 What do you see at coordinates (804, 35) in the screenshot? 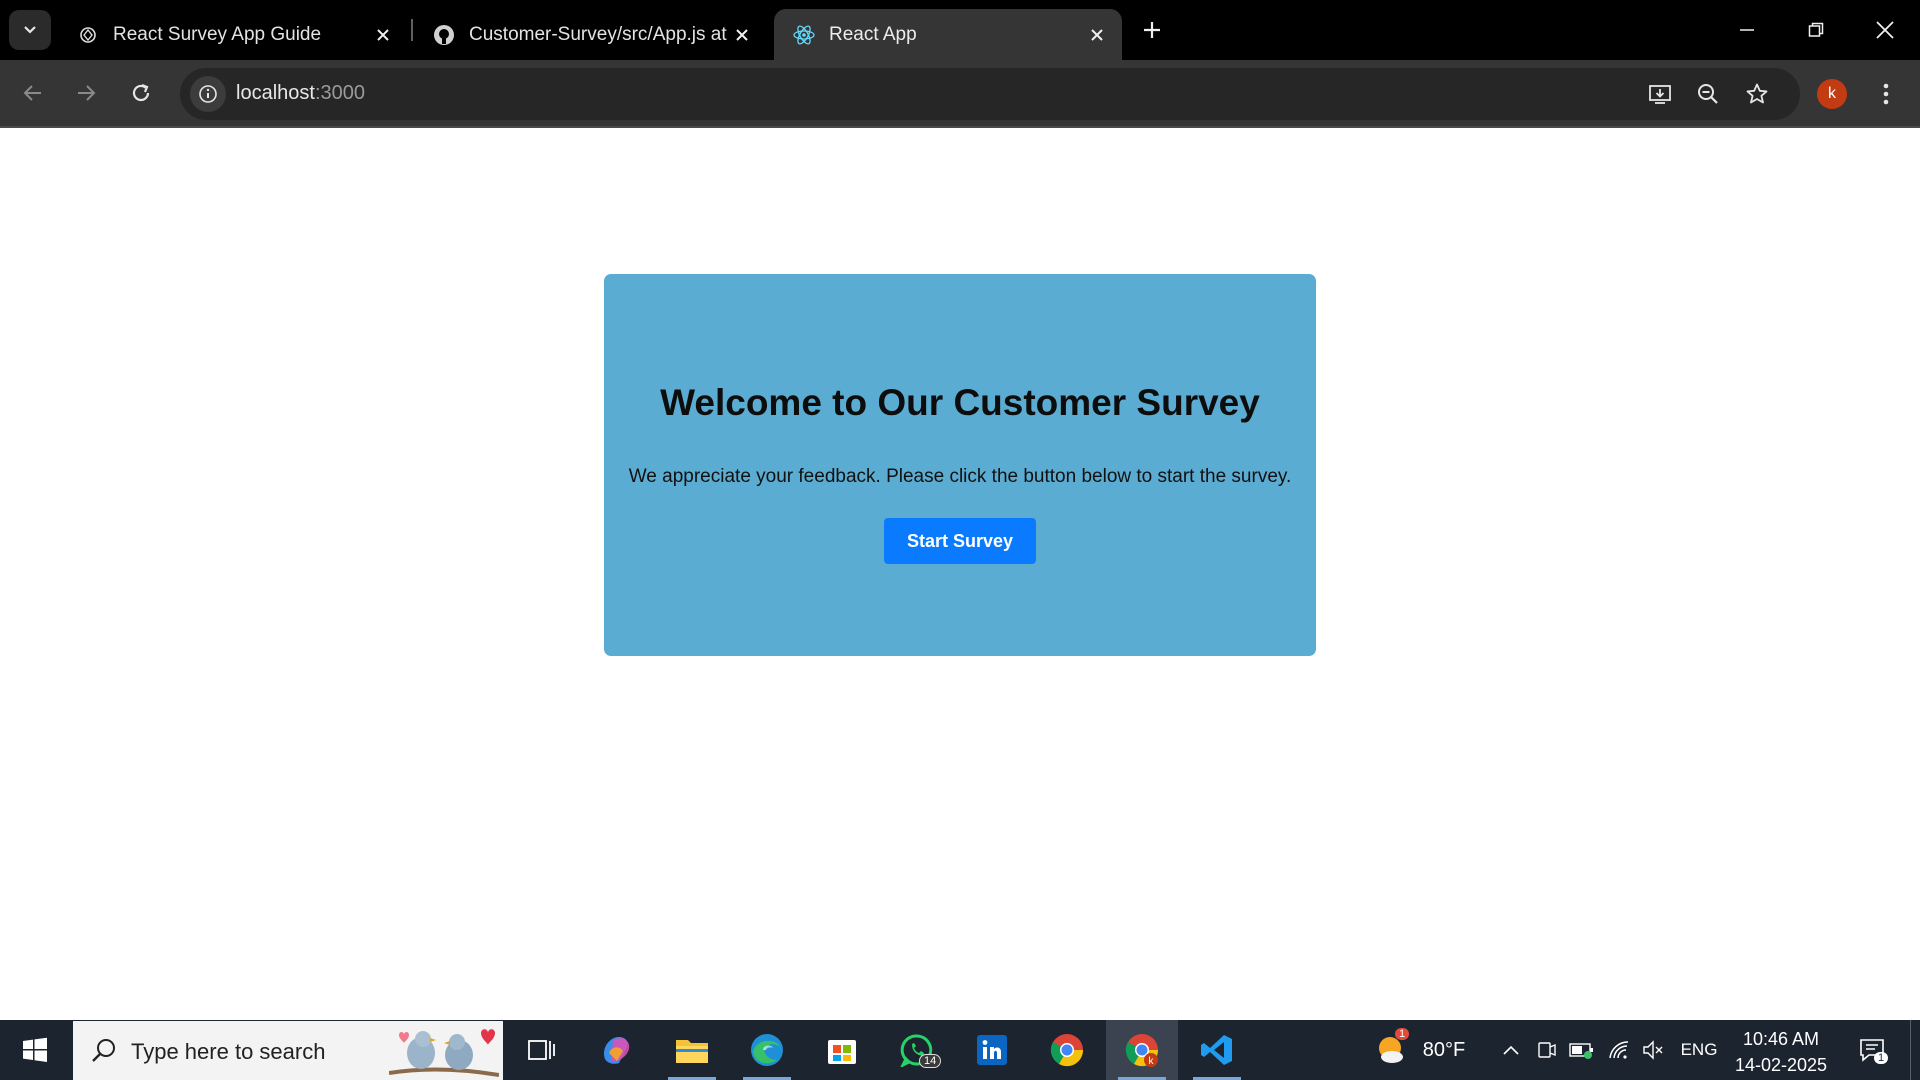
I see `react-icon` at bounding box center [804, 35].